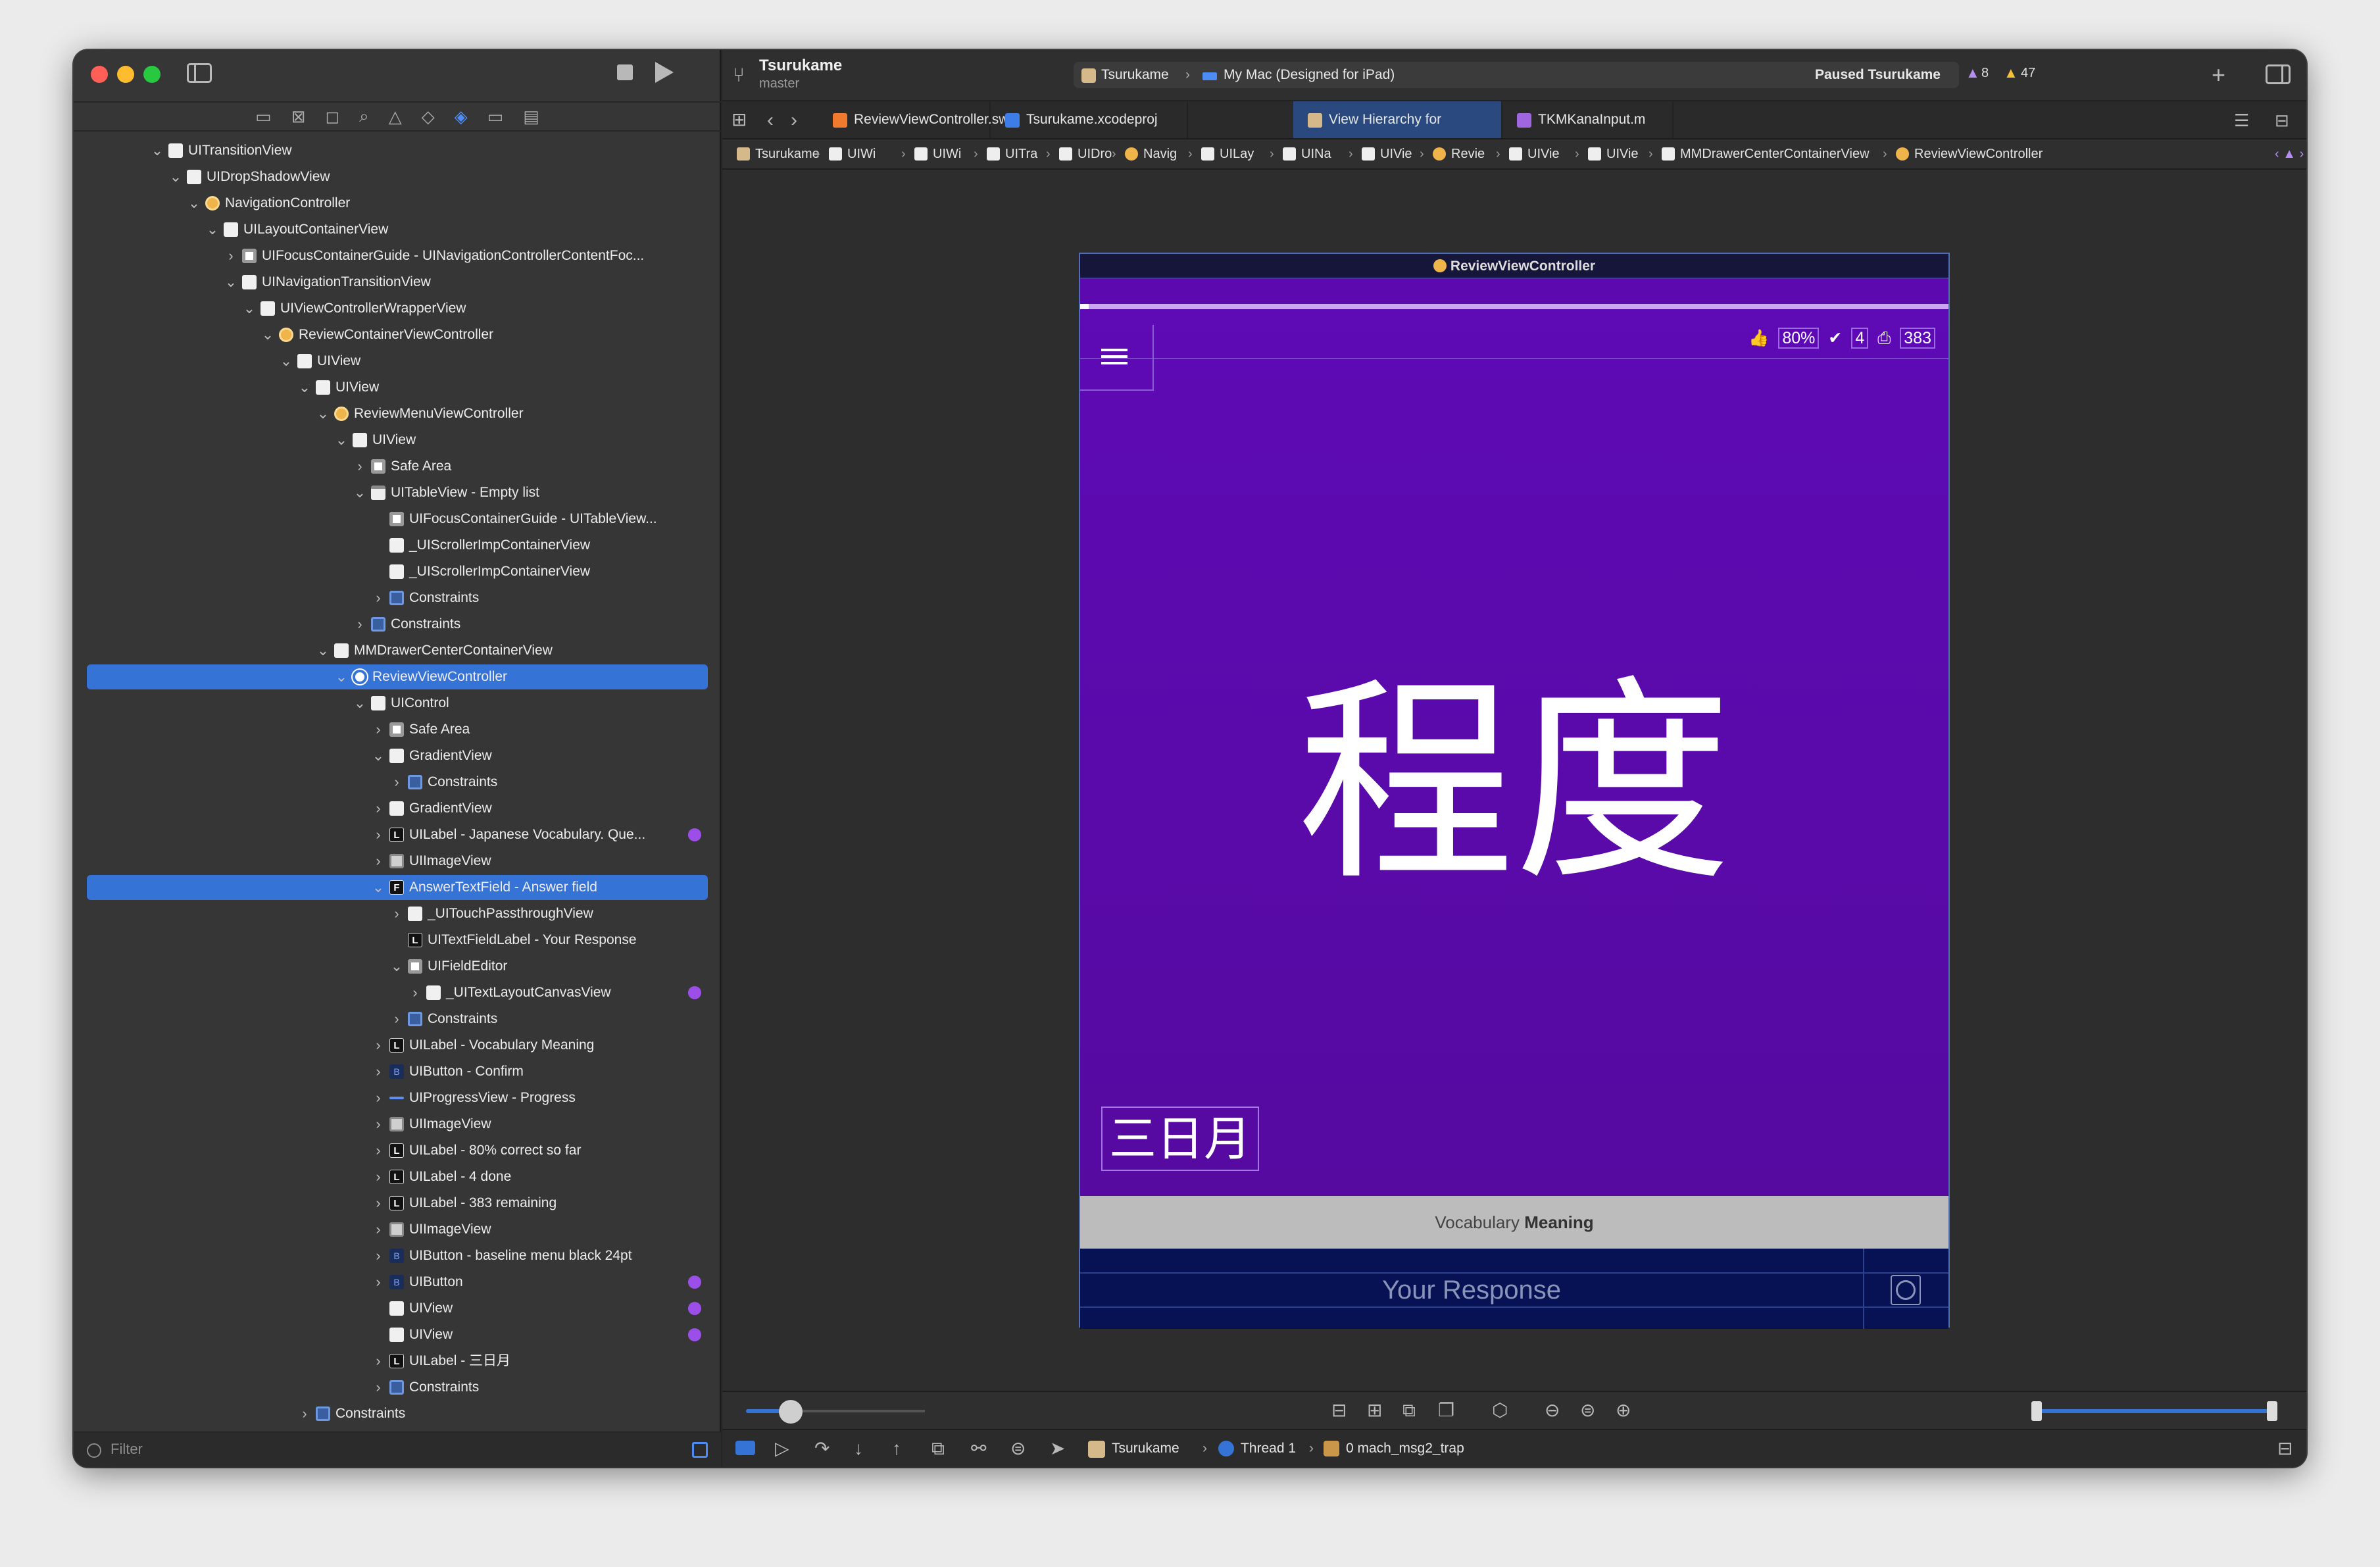 This screenshot has width=2380, height=1567. What do you see at coordinates (1978, 153) in the screenshot?
I see `jump-bar-item: ReviewViewController` at bounding box center [1978, 153].